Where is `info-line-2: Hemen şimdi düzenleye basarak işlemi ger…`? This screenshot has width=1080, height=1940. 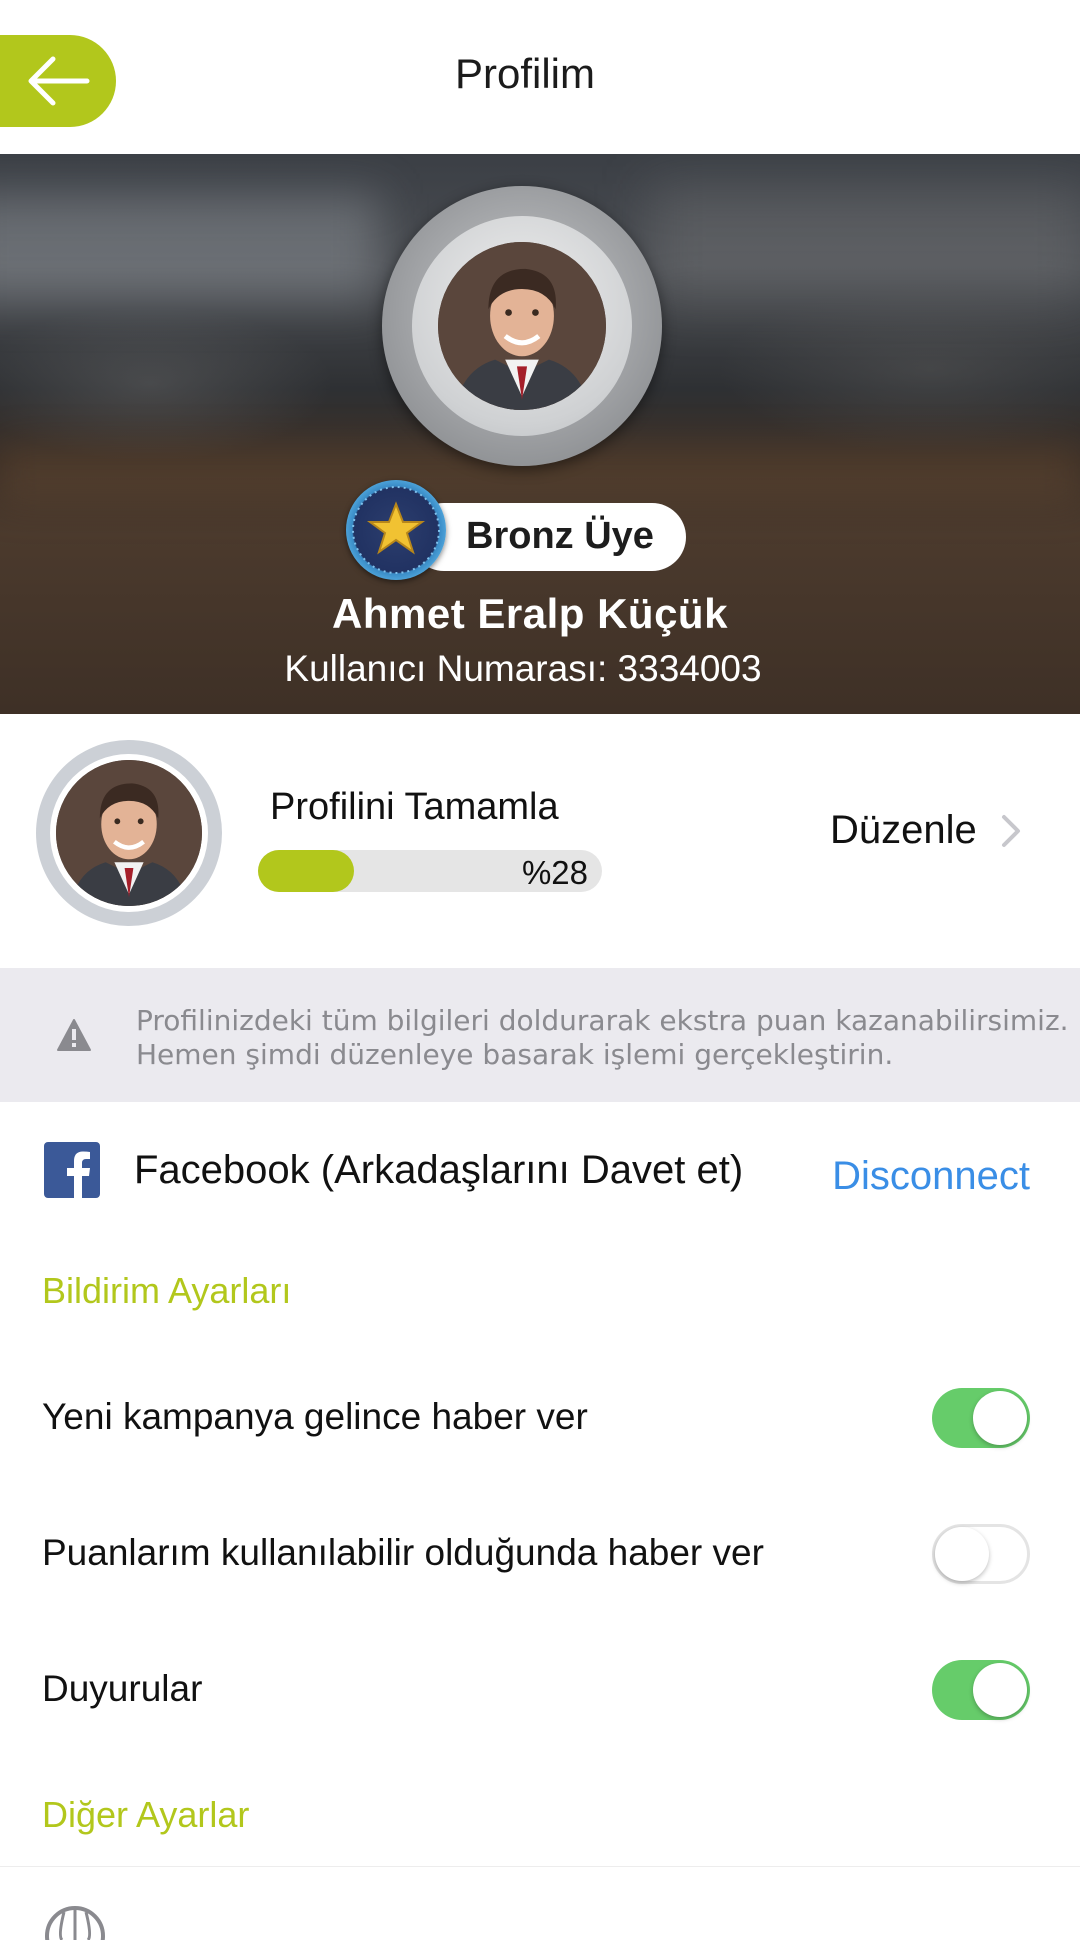
info-line-2: Hemen şimdi düzenleye basarak işlemi ger… is located at coordinates (515, 1054).